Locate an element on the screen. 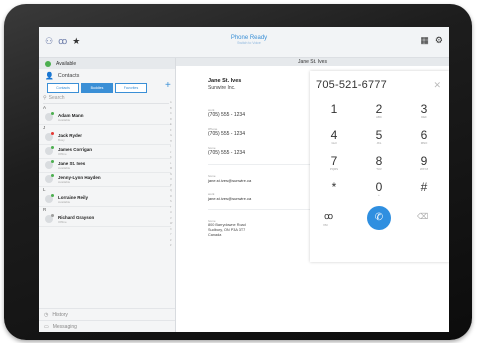  key-digit: 7 is located at coordinates (334, 161).